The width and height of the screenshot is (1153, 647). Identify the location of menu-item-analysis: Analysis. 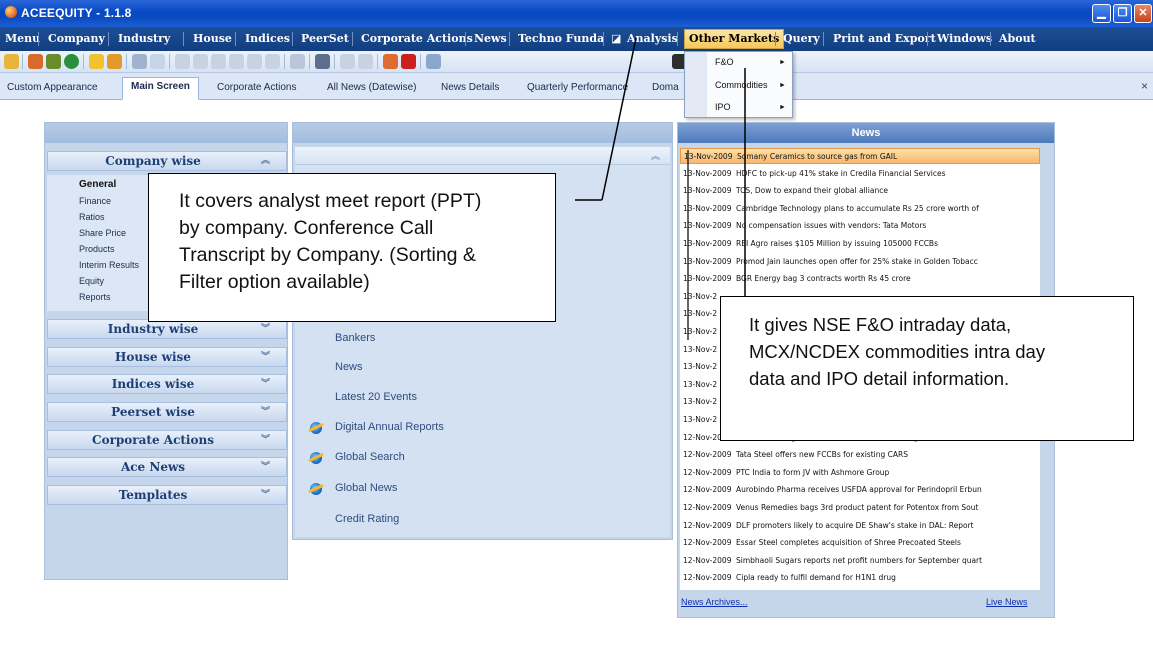
(652, 39).